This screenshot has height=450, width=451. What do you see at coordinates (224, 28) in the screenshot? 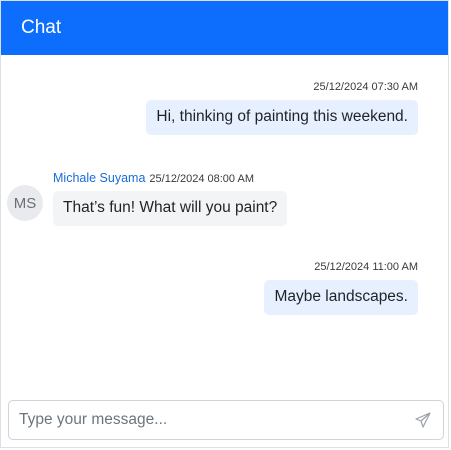
I see `chat-header: Chat` at bounding box center [224, 28].